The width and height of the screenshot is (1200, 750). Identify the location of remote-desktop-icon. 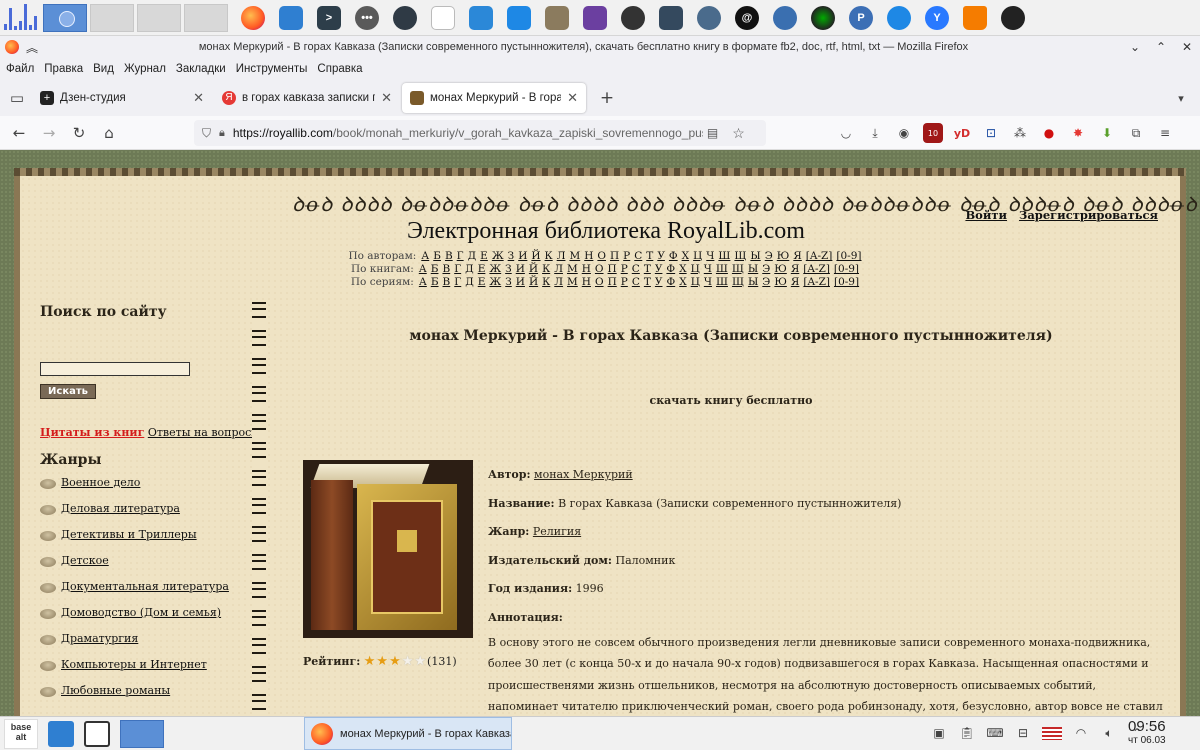
(481, 17).